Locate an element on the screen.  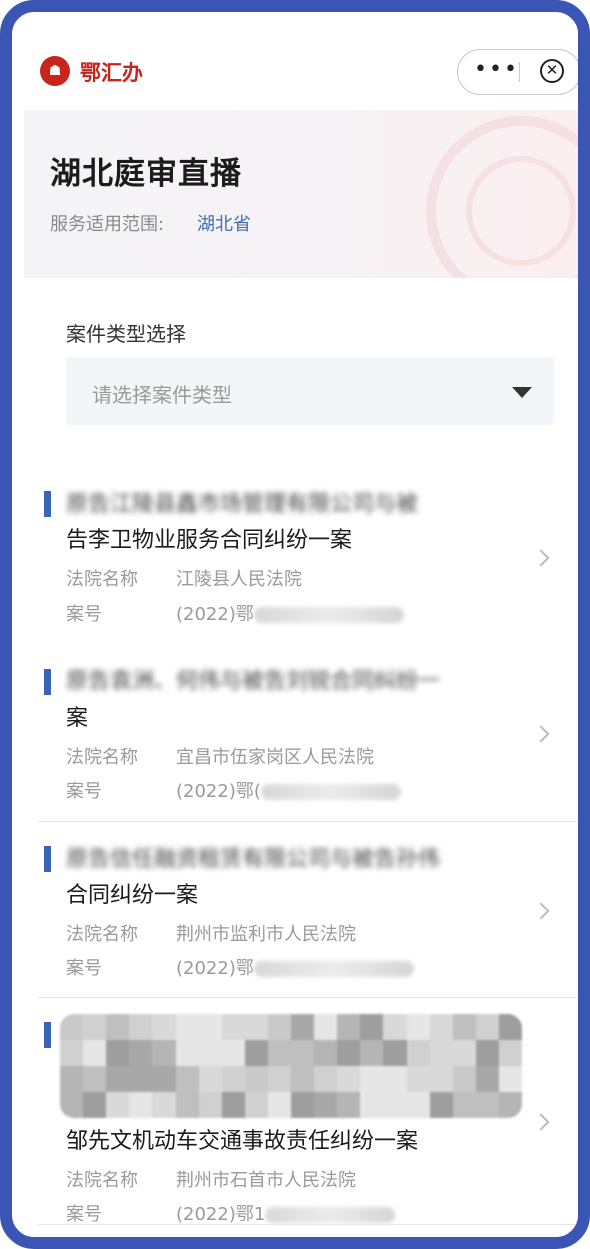
app-brand-name: 鄂汇办 is located at coordinates (111, 72).